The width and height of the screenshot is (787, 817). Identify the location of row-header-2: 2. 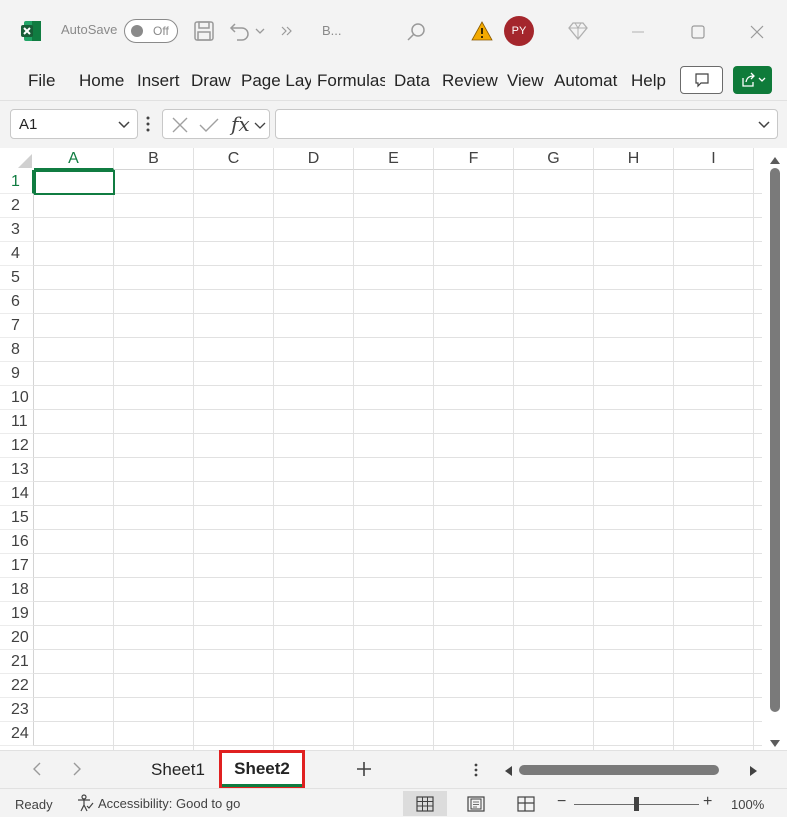
(17, 206).